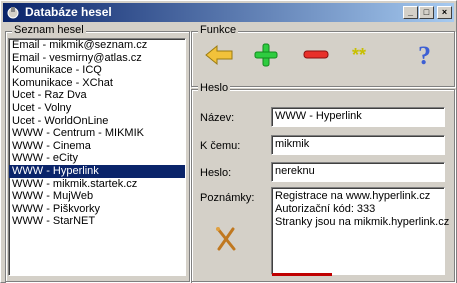 The width and height of the screenshot is (457, 283). Describe the element at coordinates (218, 30) in the screenshot. I see `functions-label: Funkce` at that location.